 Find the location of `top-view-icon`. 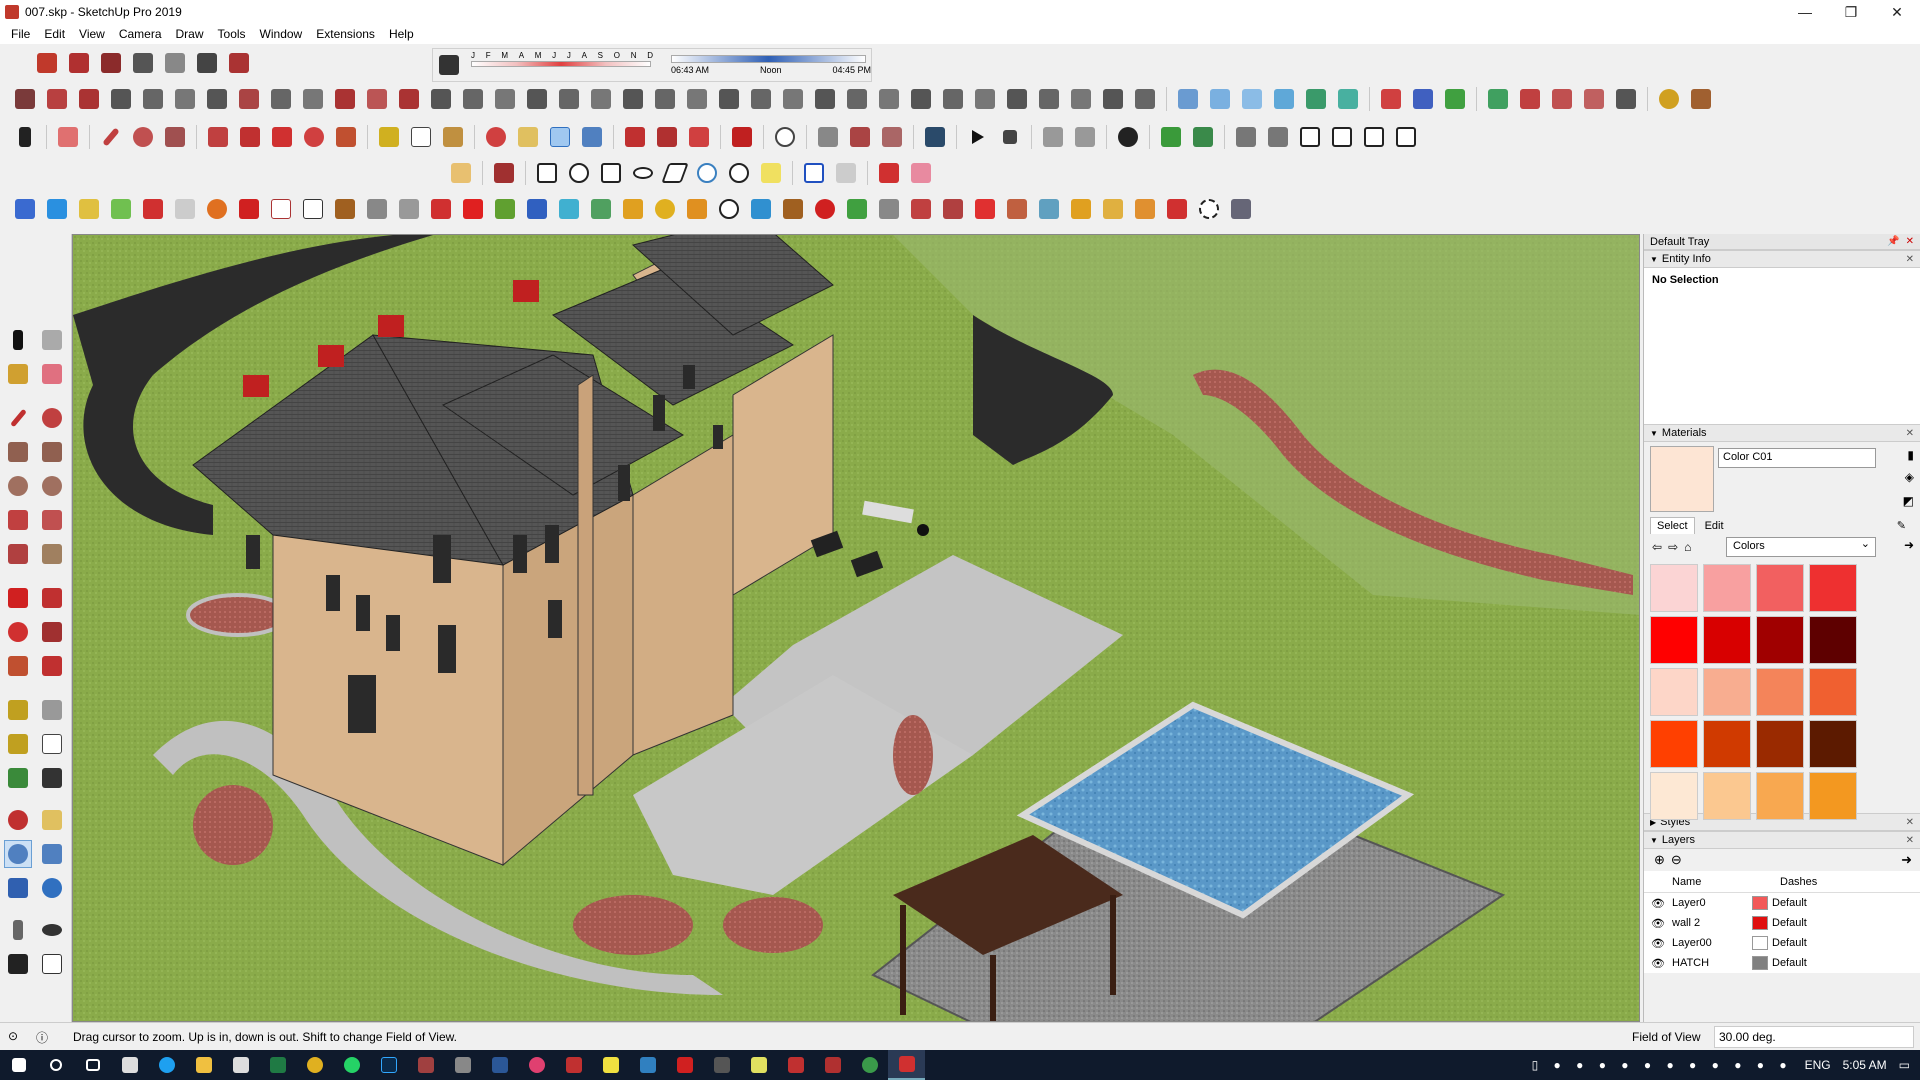

top-view-icon is located at coordinates (79, 63).